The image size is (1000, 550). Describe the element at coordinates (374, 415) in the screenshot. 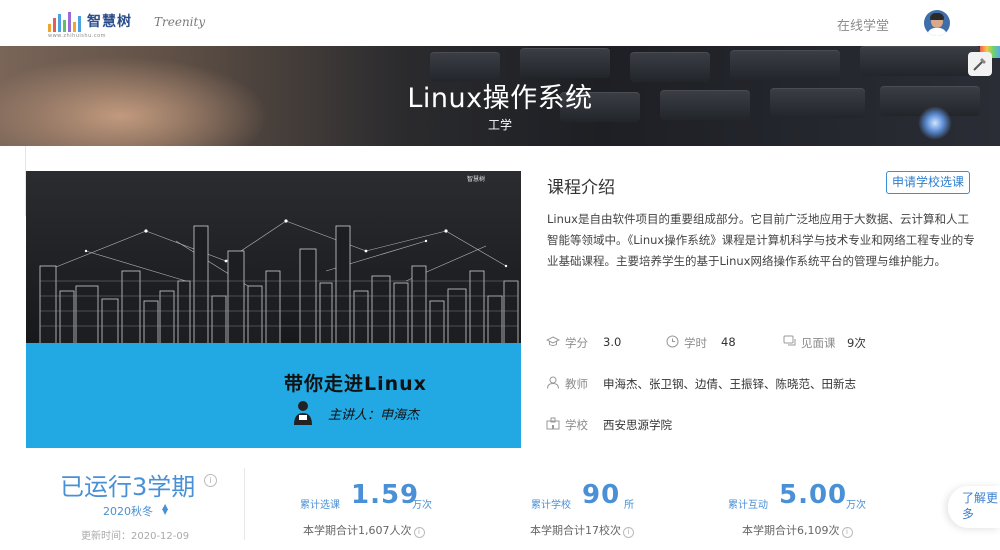

I see `video-lecturer: 主讲人：申海杰` at that location.